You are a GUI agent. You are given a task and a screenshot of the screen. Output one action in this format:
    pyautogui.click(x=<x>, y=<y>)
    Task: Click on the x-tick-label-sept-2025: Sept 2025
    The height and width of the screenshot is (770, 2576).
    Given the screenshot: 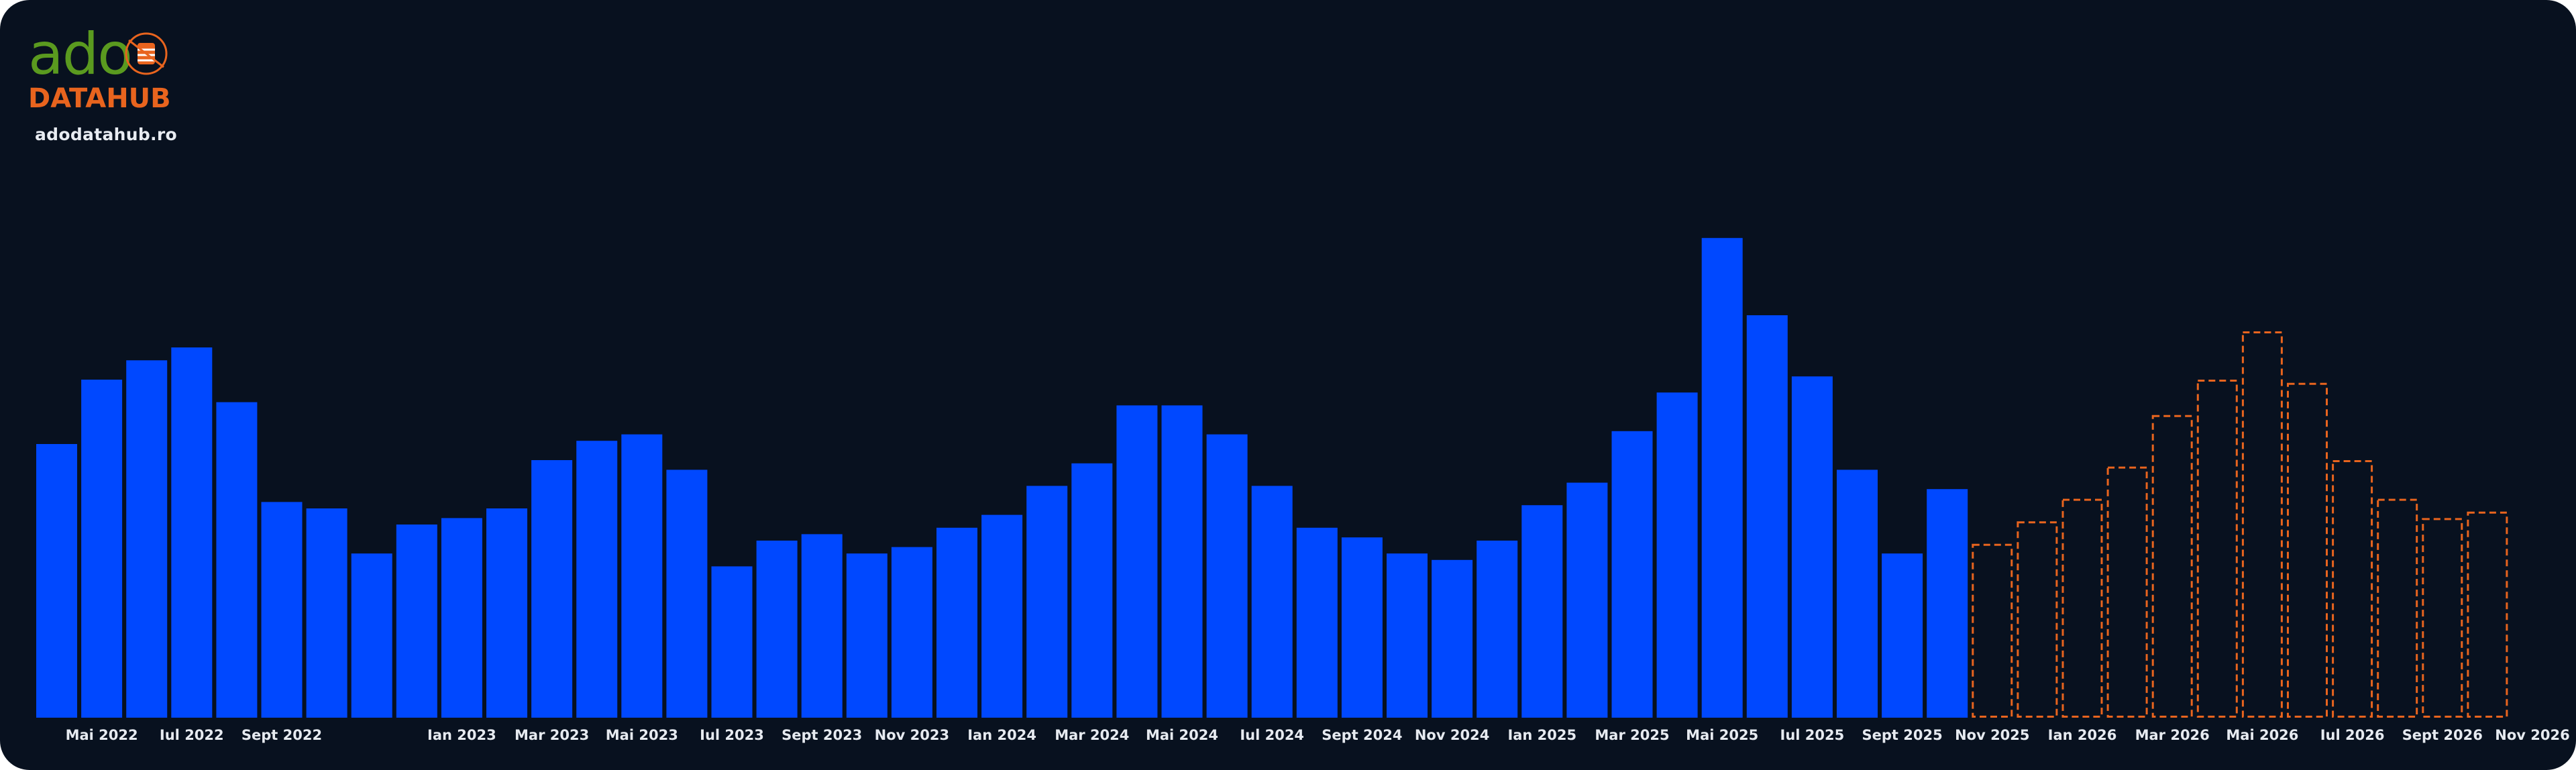 What is the action you would take?
    pyautogui.click(x=1902, y=735)
    